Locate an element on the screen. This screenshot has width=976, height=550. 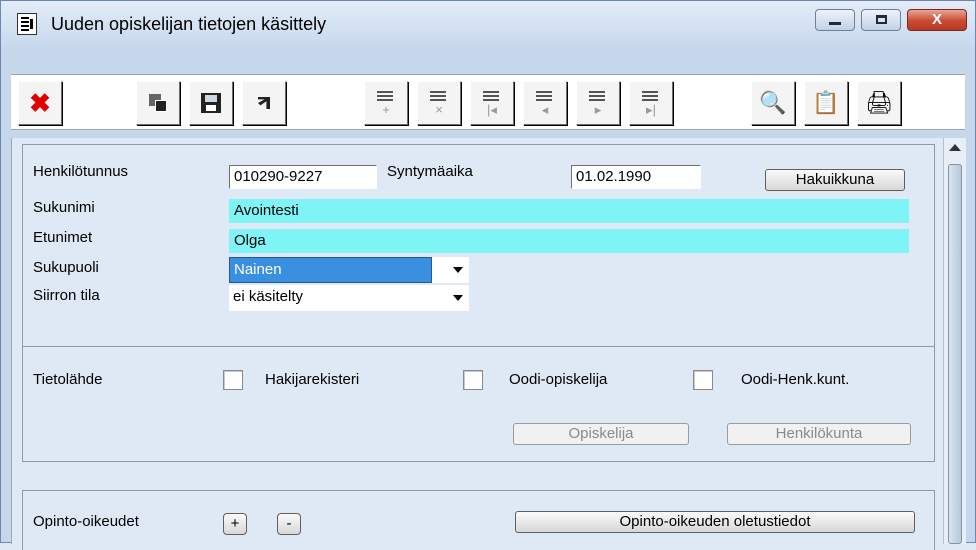
hakuikkuna-button: Hakuikkuna is located at coordinates (835, 180).